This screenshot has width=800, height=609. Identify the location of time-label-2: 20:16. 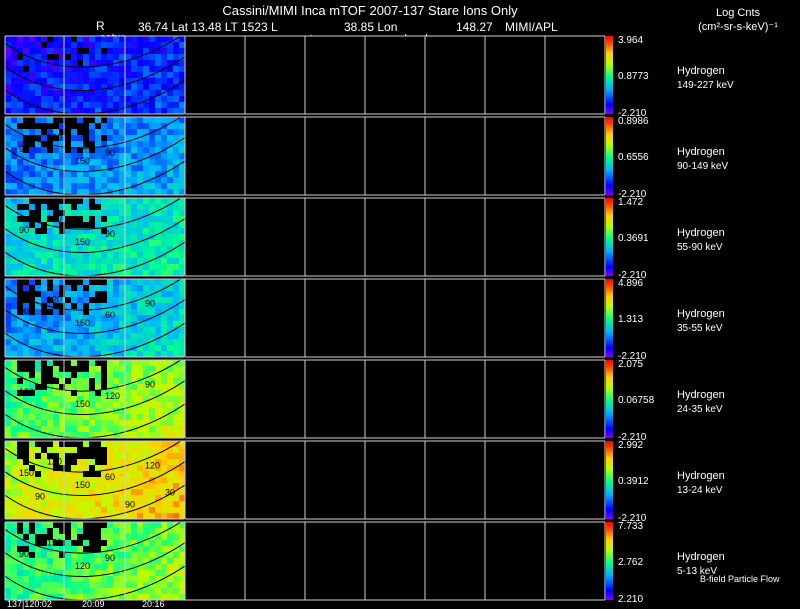
(153, 604).